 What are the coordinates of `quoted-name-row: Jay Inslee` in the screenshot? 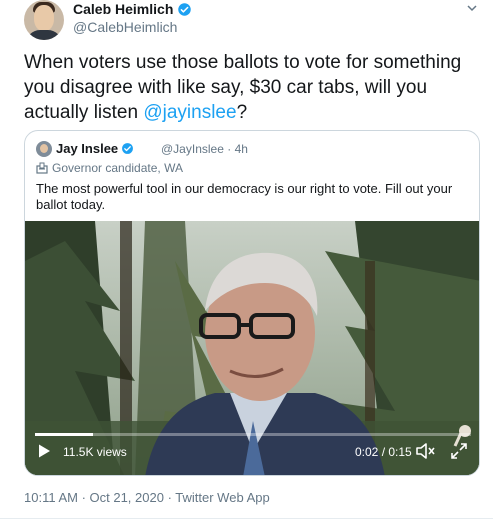 It's located at (95, 148).